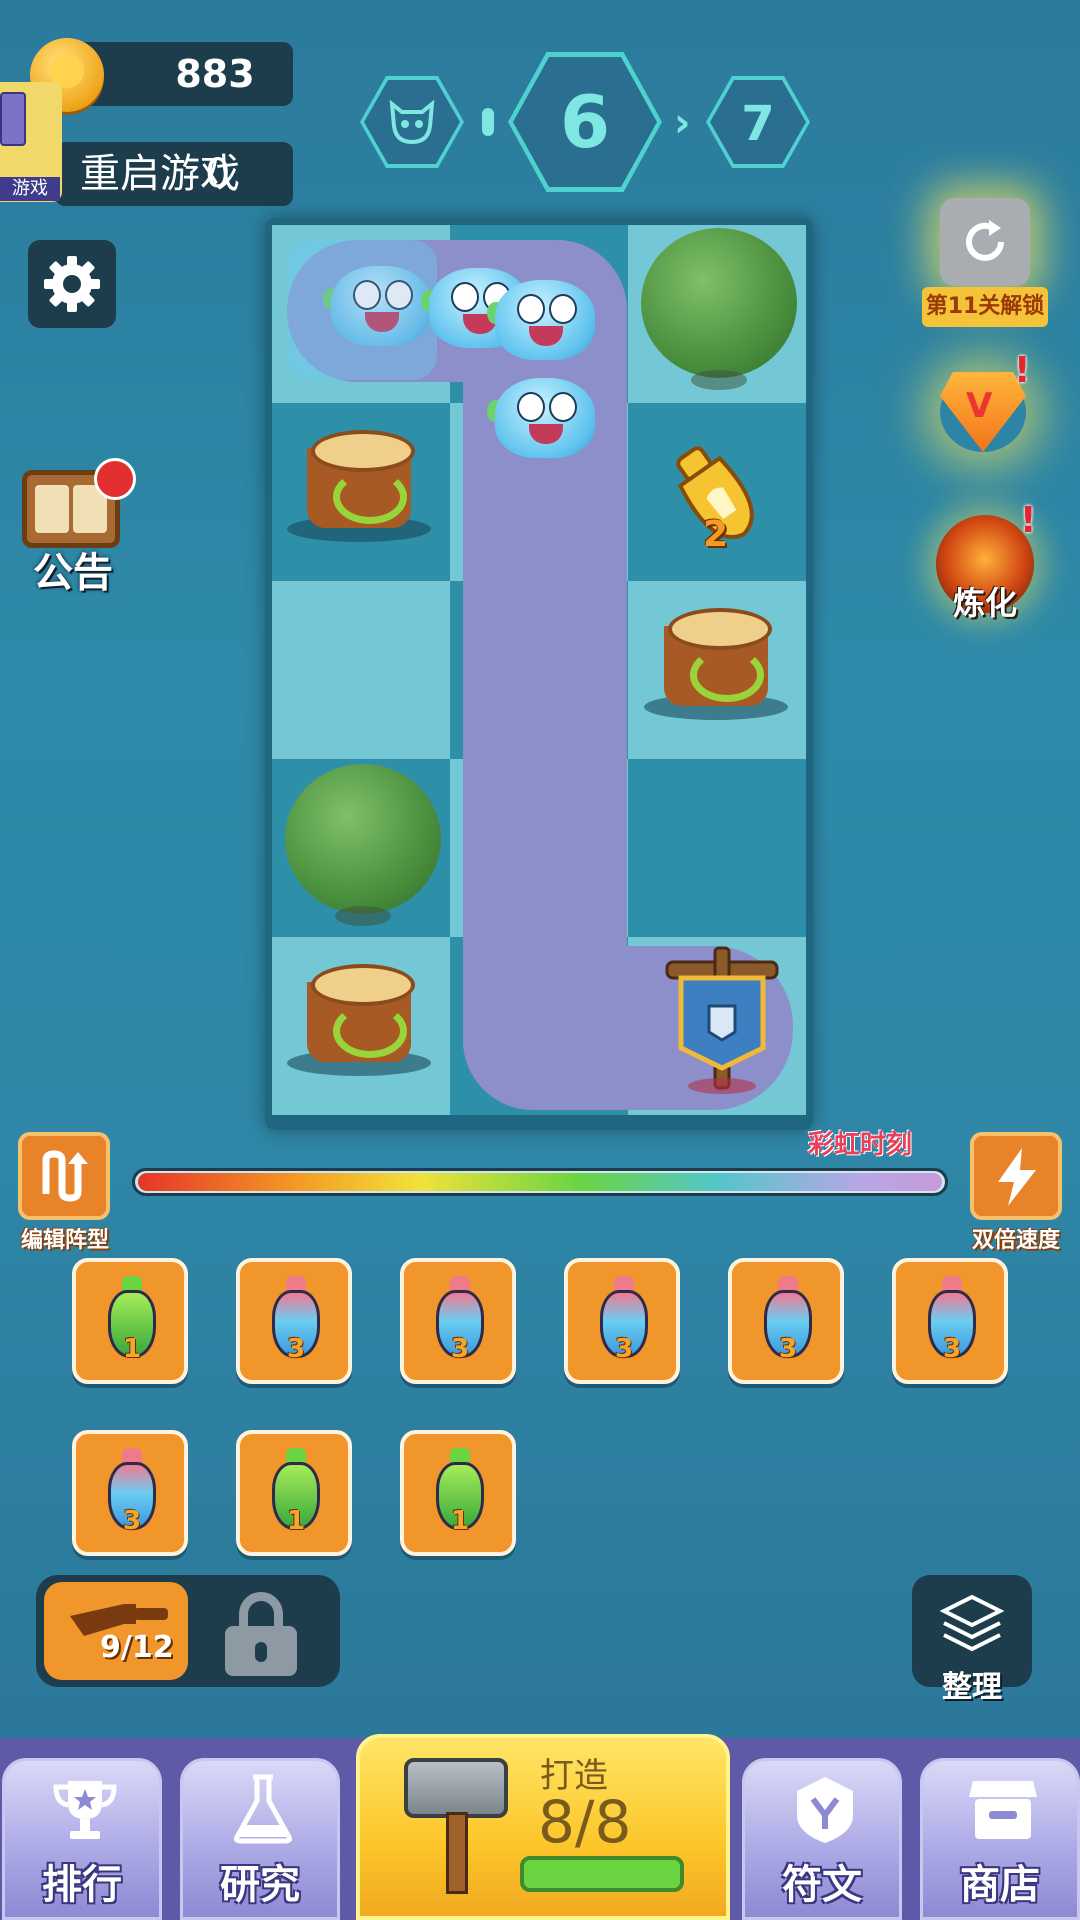 The height and width of the screenshot is (1920, 1080). I want to click on forge-count: 8/8, so click(585, 1822).